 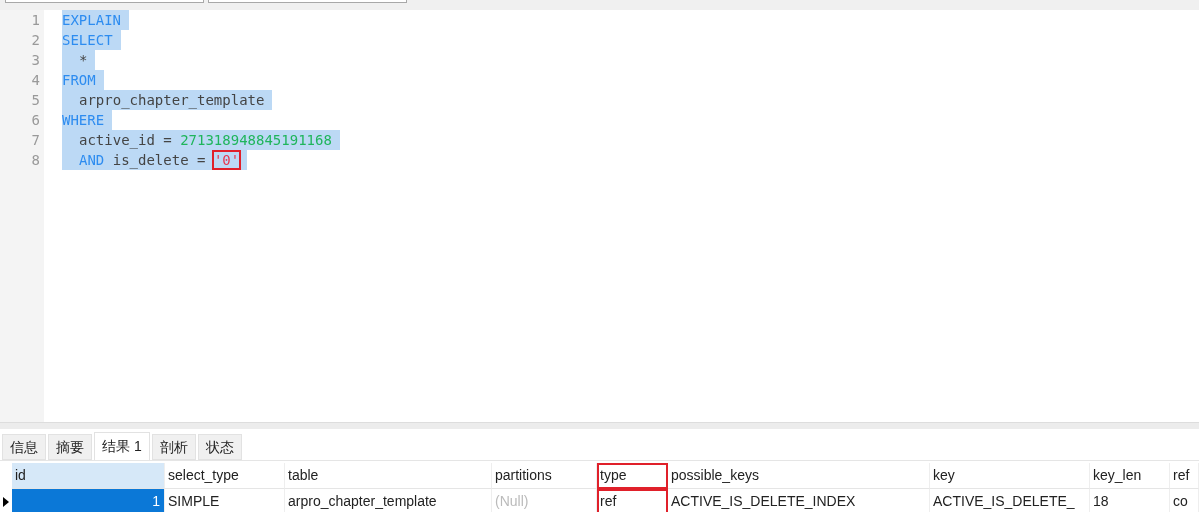 I want to click on table-cell: 18, so click(x=1130, y=500).